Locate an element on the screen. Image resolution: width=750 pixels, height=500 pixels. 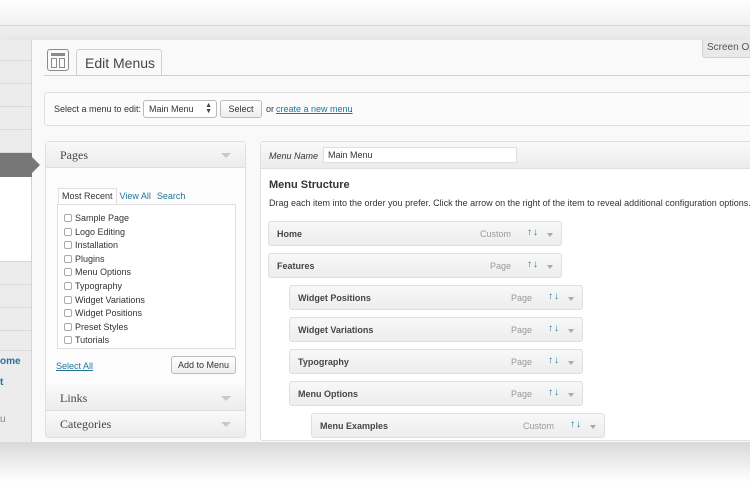
menu-structure-title: Menu Structure is located at coordinates (309, 185).